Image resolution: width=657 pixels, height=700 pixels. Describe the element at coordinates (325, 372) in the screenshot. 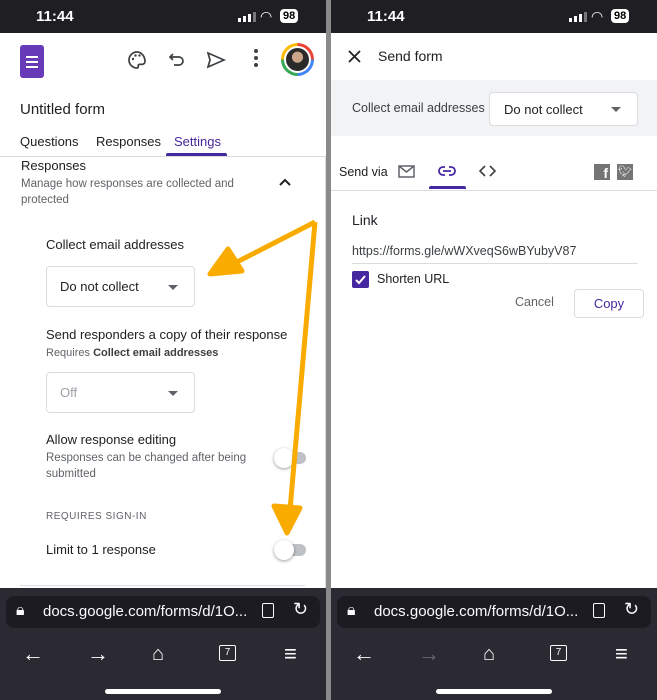

I see `card-border` at that location.